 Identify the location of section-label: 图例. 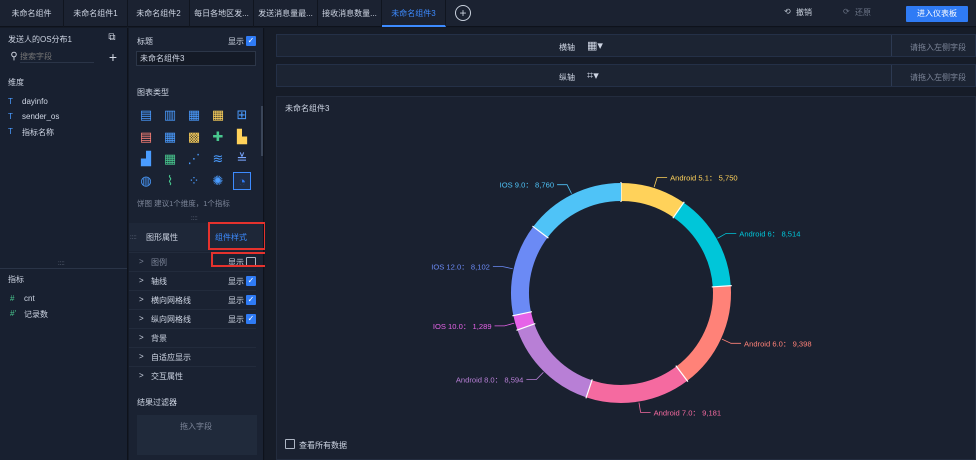
(159, 262).